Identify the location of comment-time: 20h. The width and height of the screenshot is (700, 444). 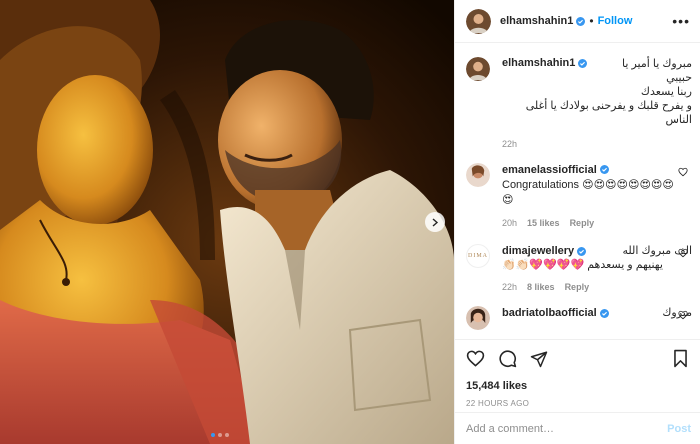
(509, 223).